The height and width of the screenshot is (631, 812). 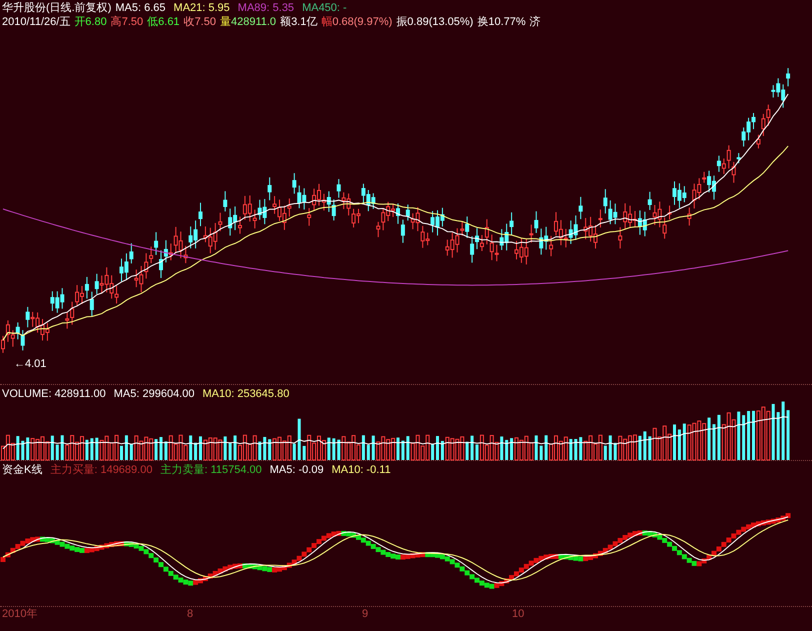 I want to click on axis-label: 9, so click(x=365, y=614).